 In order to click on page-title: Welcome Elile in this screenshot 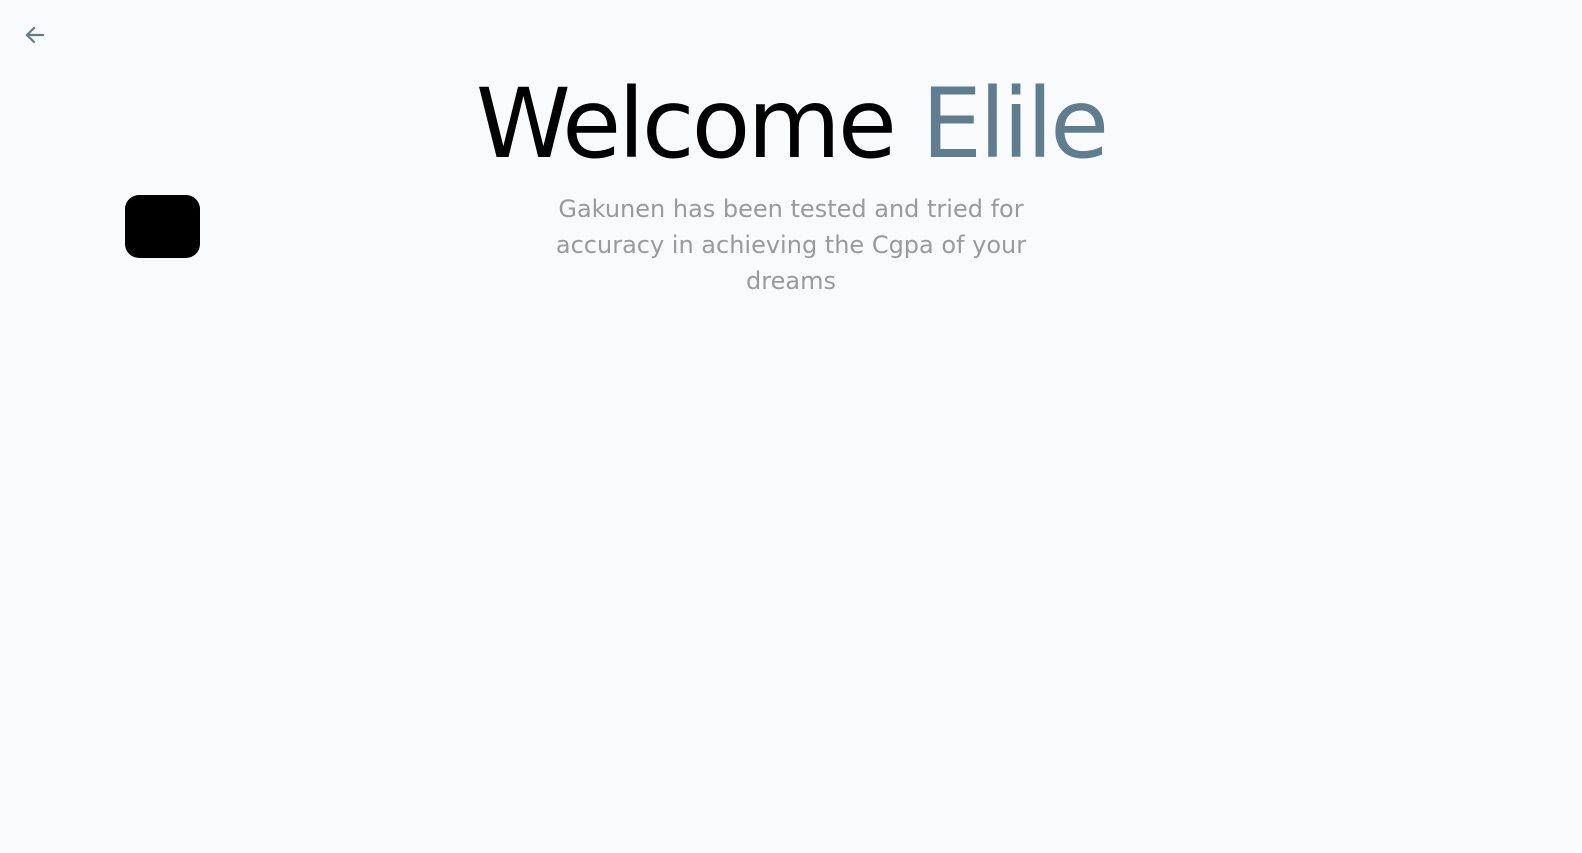, I will do `click(791, 124)`.